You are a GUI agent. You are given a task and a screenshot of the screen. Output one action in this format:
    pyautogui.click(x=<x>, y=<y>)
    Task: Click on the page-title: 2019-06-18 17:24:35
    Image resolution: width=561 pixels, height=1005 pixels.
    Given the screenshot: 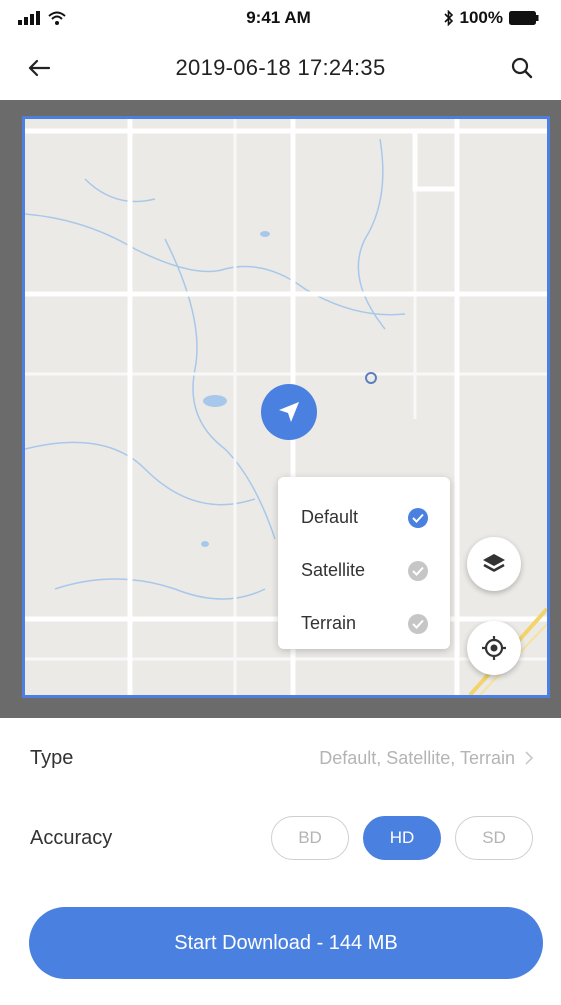 What is the action you would take?
    pyautogui.click(x=280, y=67)
    